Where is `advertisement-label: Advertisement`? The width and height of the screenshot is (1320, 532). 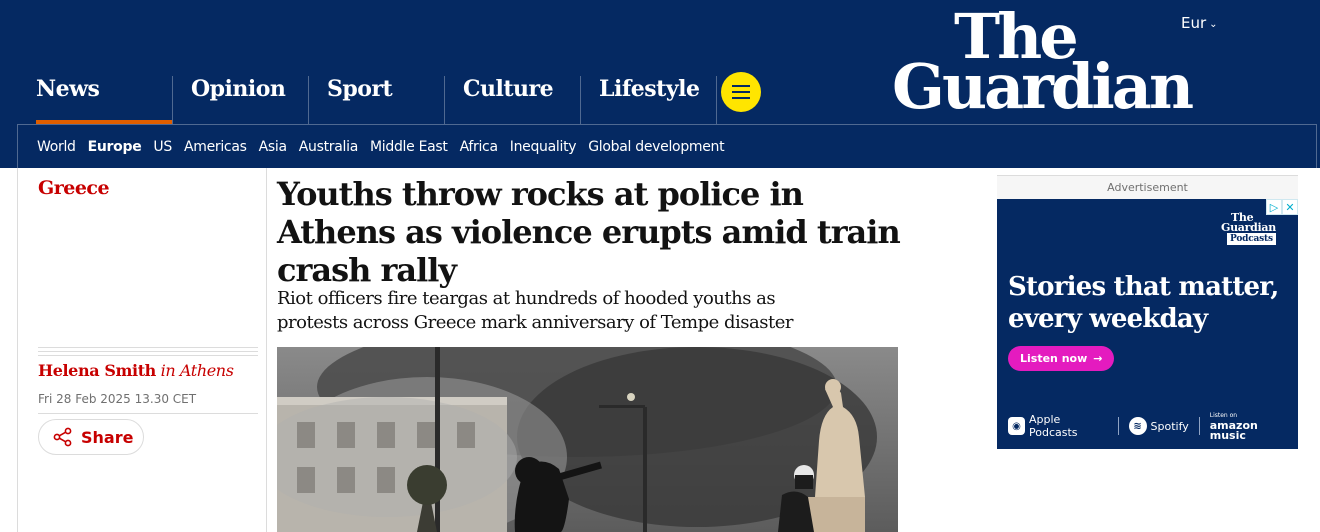
advertisement-label: Advertisement is located at coordinates (1147, 187).